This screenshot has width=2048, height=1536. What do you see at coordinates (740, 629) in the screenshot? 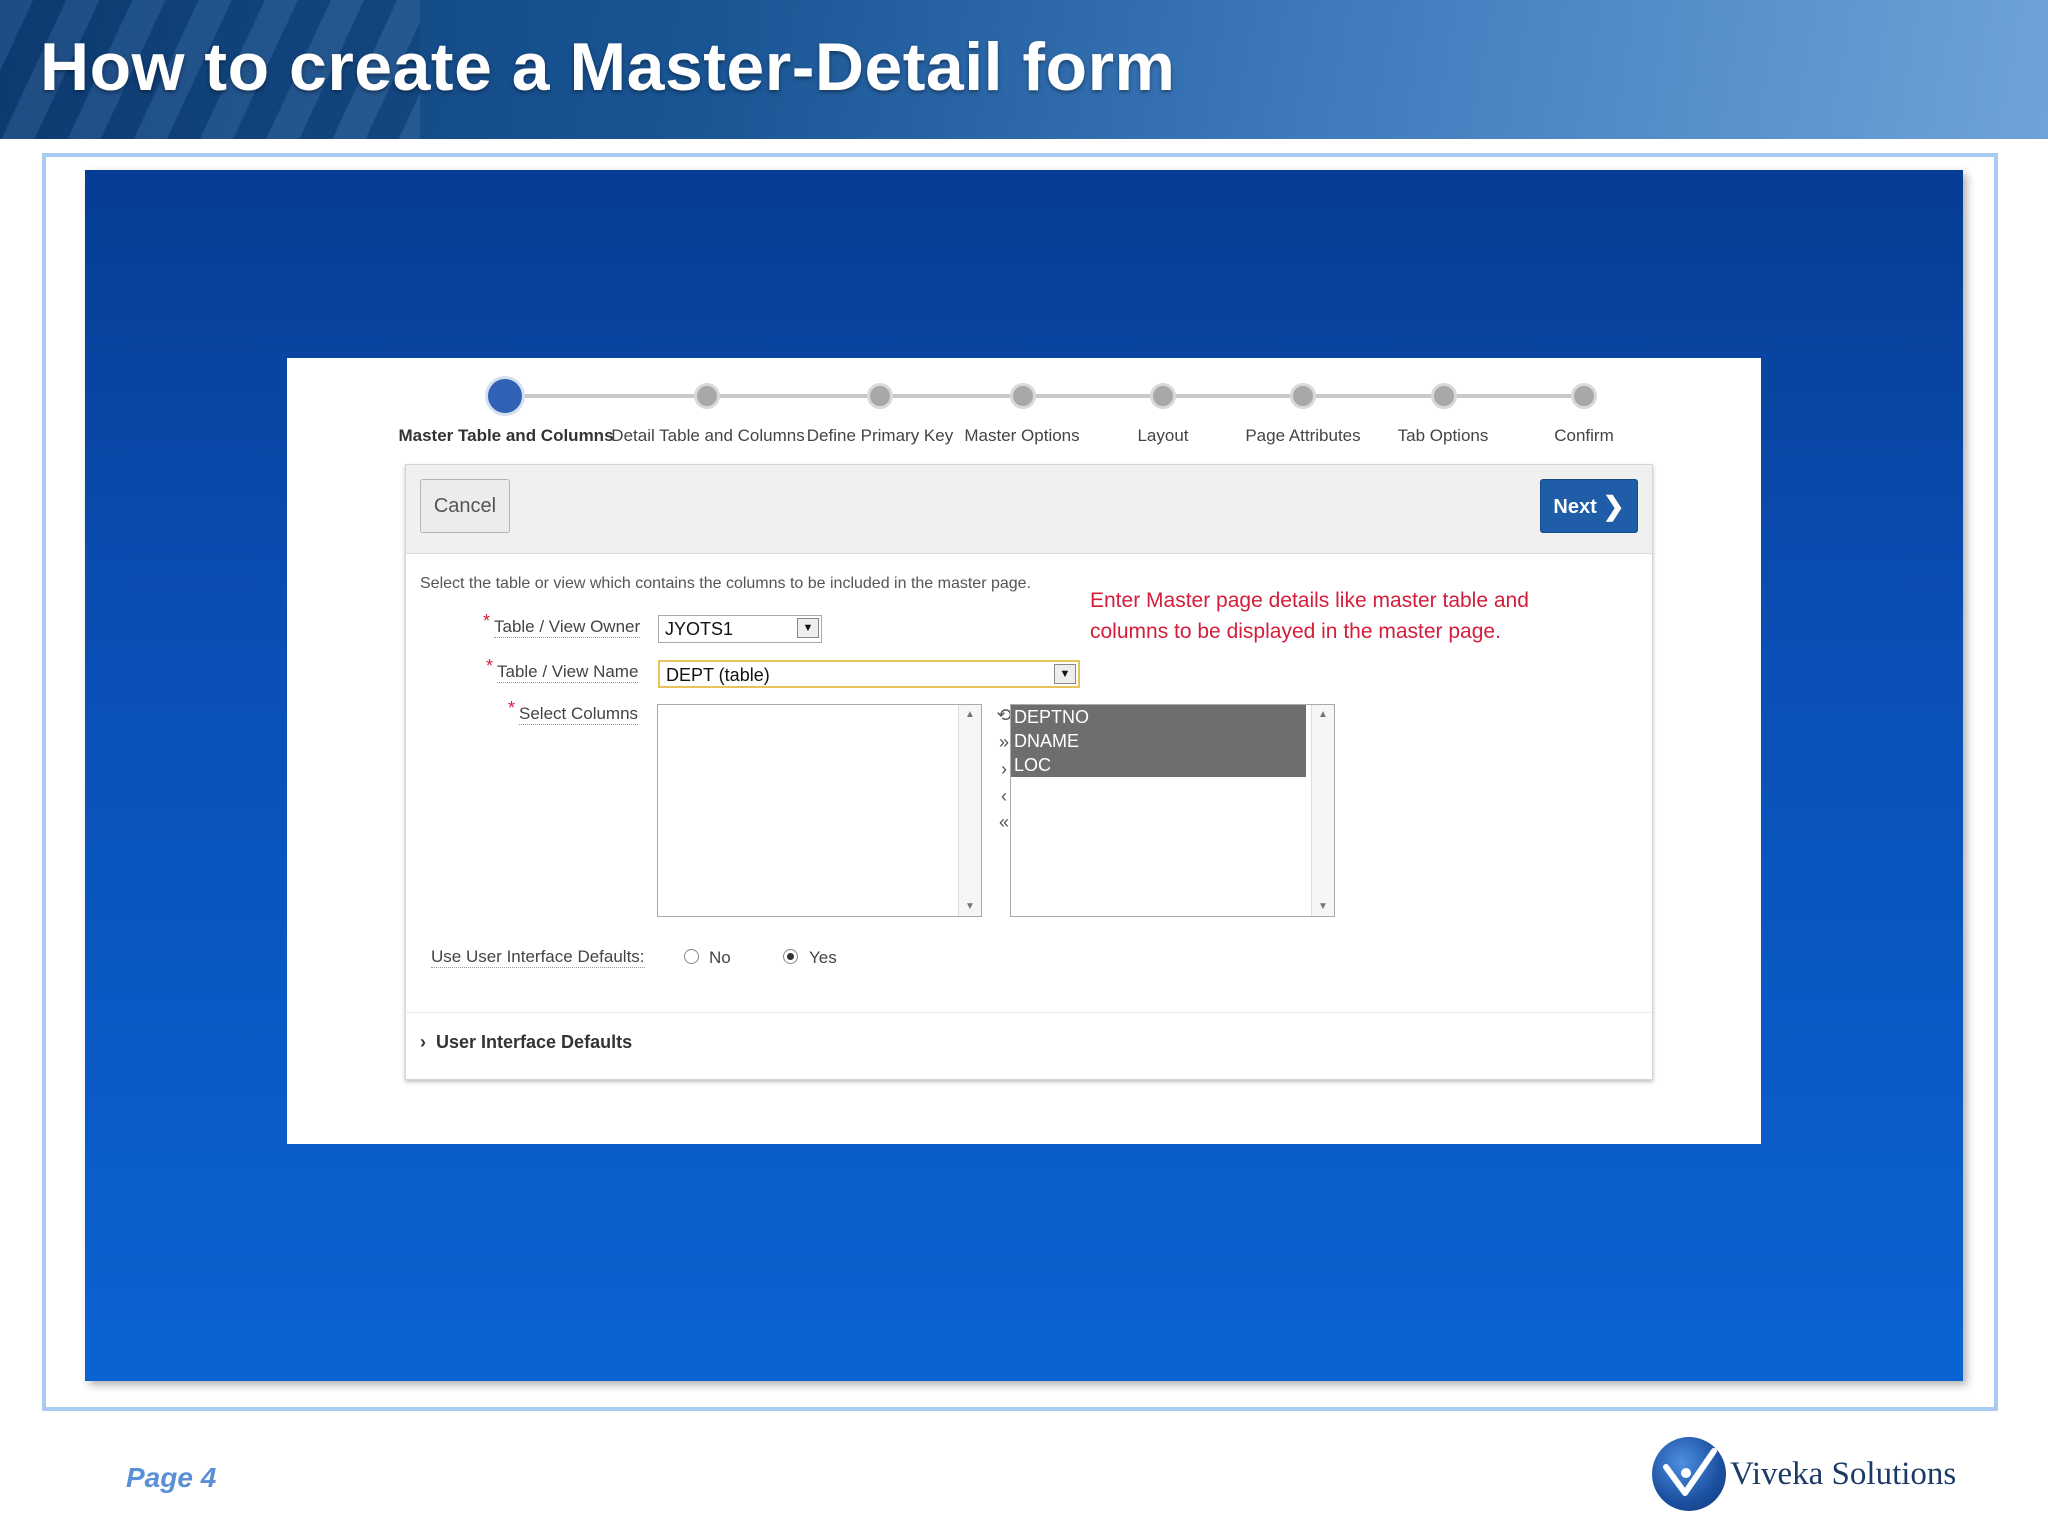
I see `owner-select: JYOTS1 ▼` at bounding box center [740, 629].